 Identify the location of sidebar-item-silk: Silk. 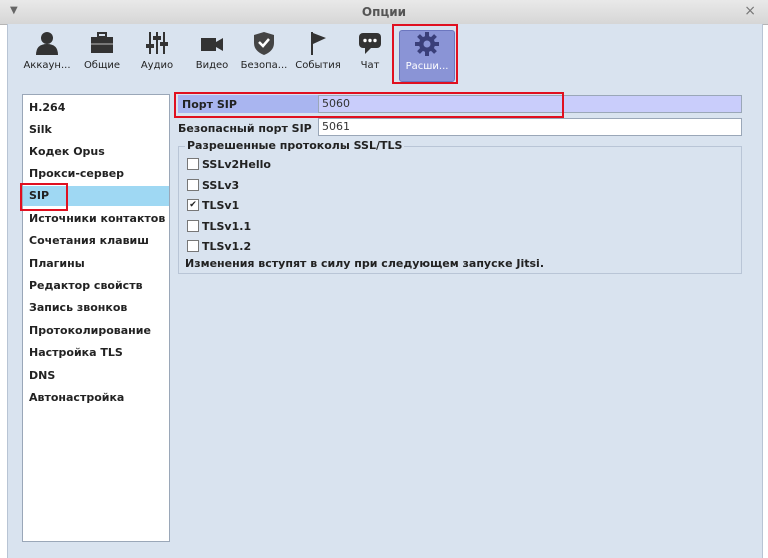
(96, 130).